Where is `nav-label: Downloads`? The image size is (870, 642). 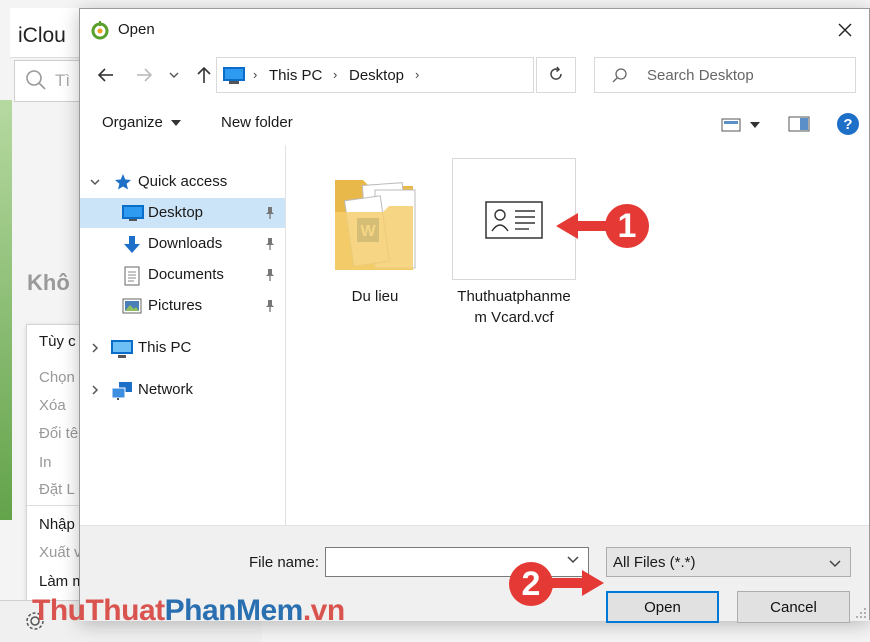 nav-label: Downloads is located at coordinates (185, 243).